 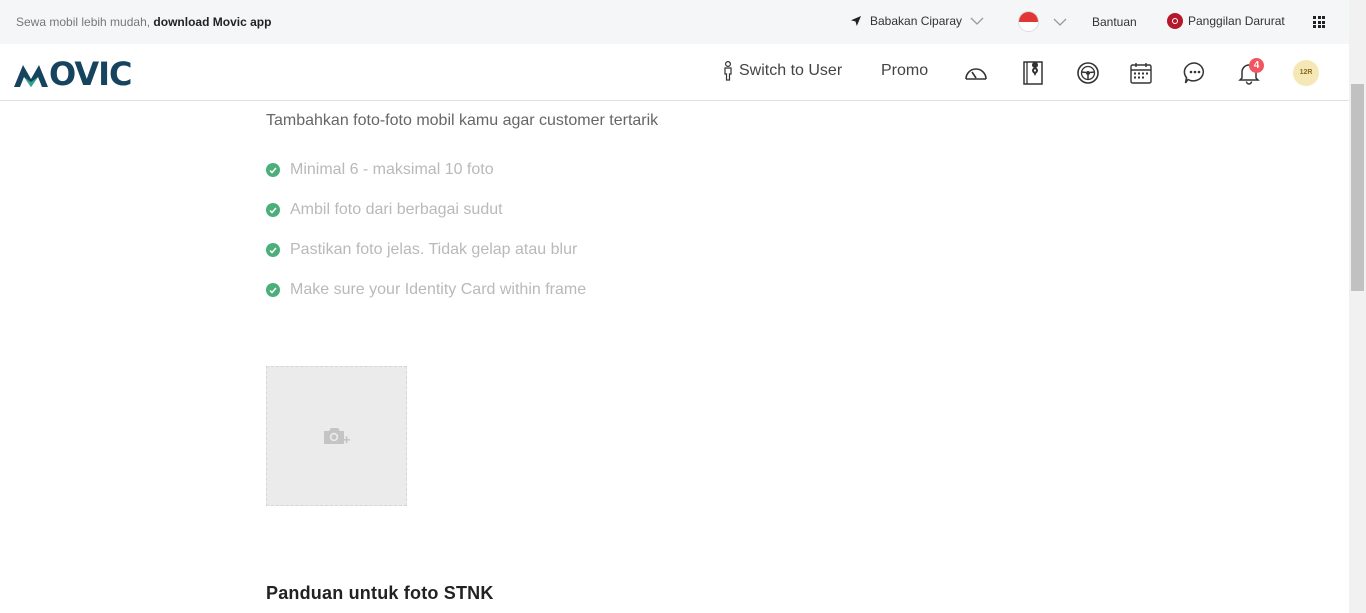 I want to click on location-label: Babakan Ciparay, so click(x=916, y=21).